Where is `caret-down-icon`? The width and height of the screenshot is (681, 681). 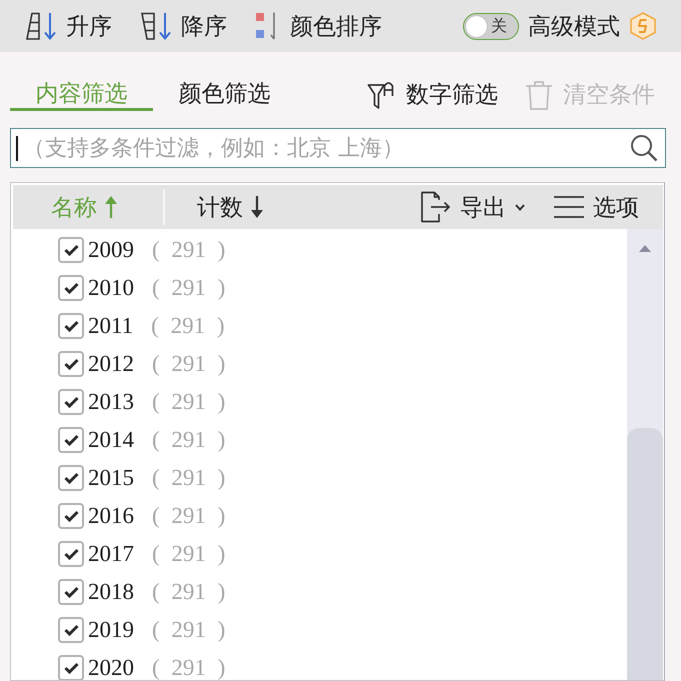 caret-down-icon is located at coordinates (520, 207).